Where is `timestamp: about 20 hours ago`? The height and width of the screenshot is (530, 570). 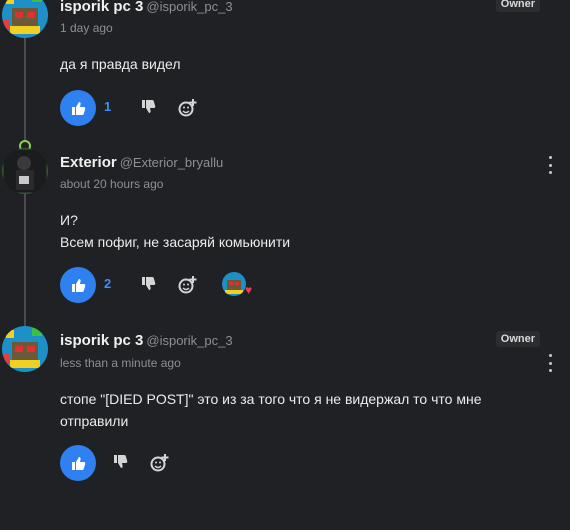 timestamp: about 20 hours ago is located at coordinates (112, 184).